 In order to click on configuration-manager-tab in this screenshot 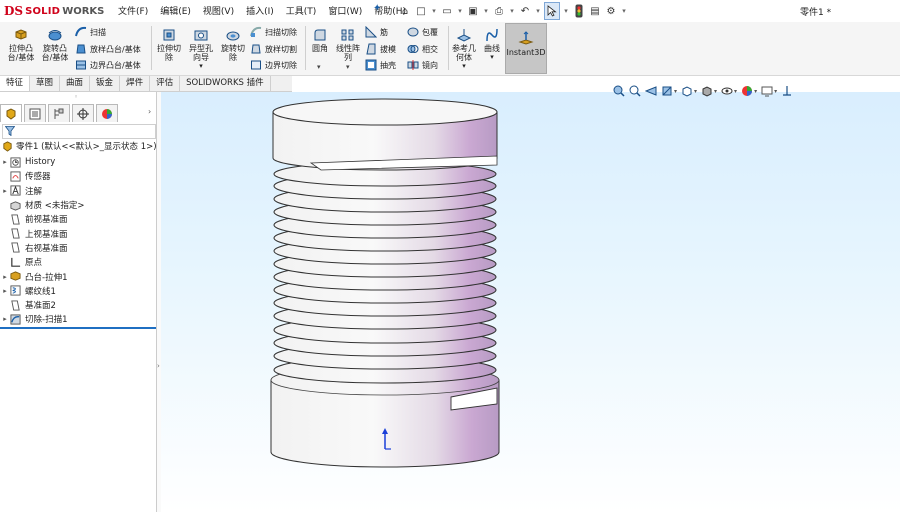, I will do `click(59, 113)`.